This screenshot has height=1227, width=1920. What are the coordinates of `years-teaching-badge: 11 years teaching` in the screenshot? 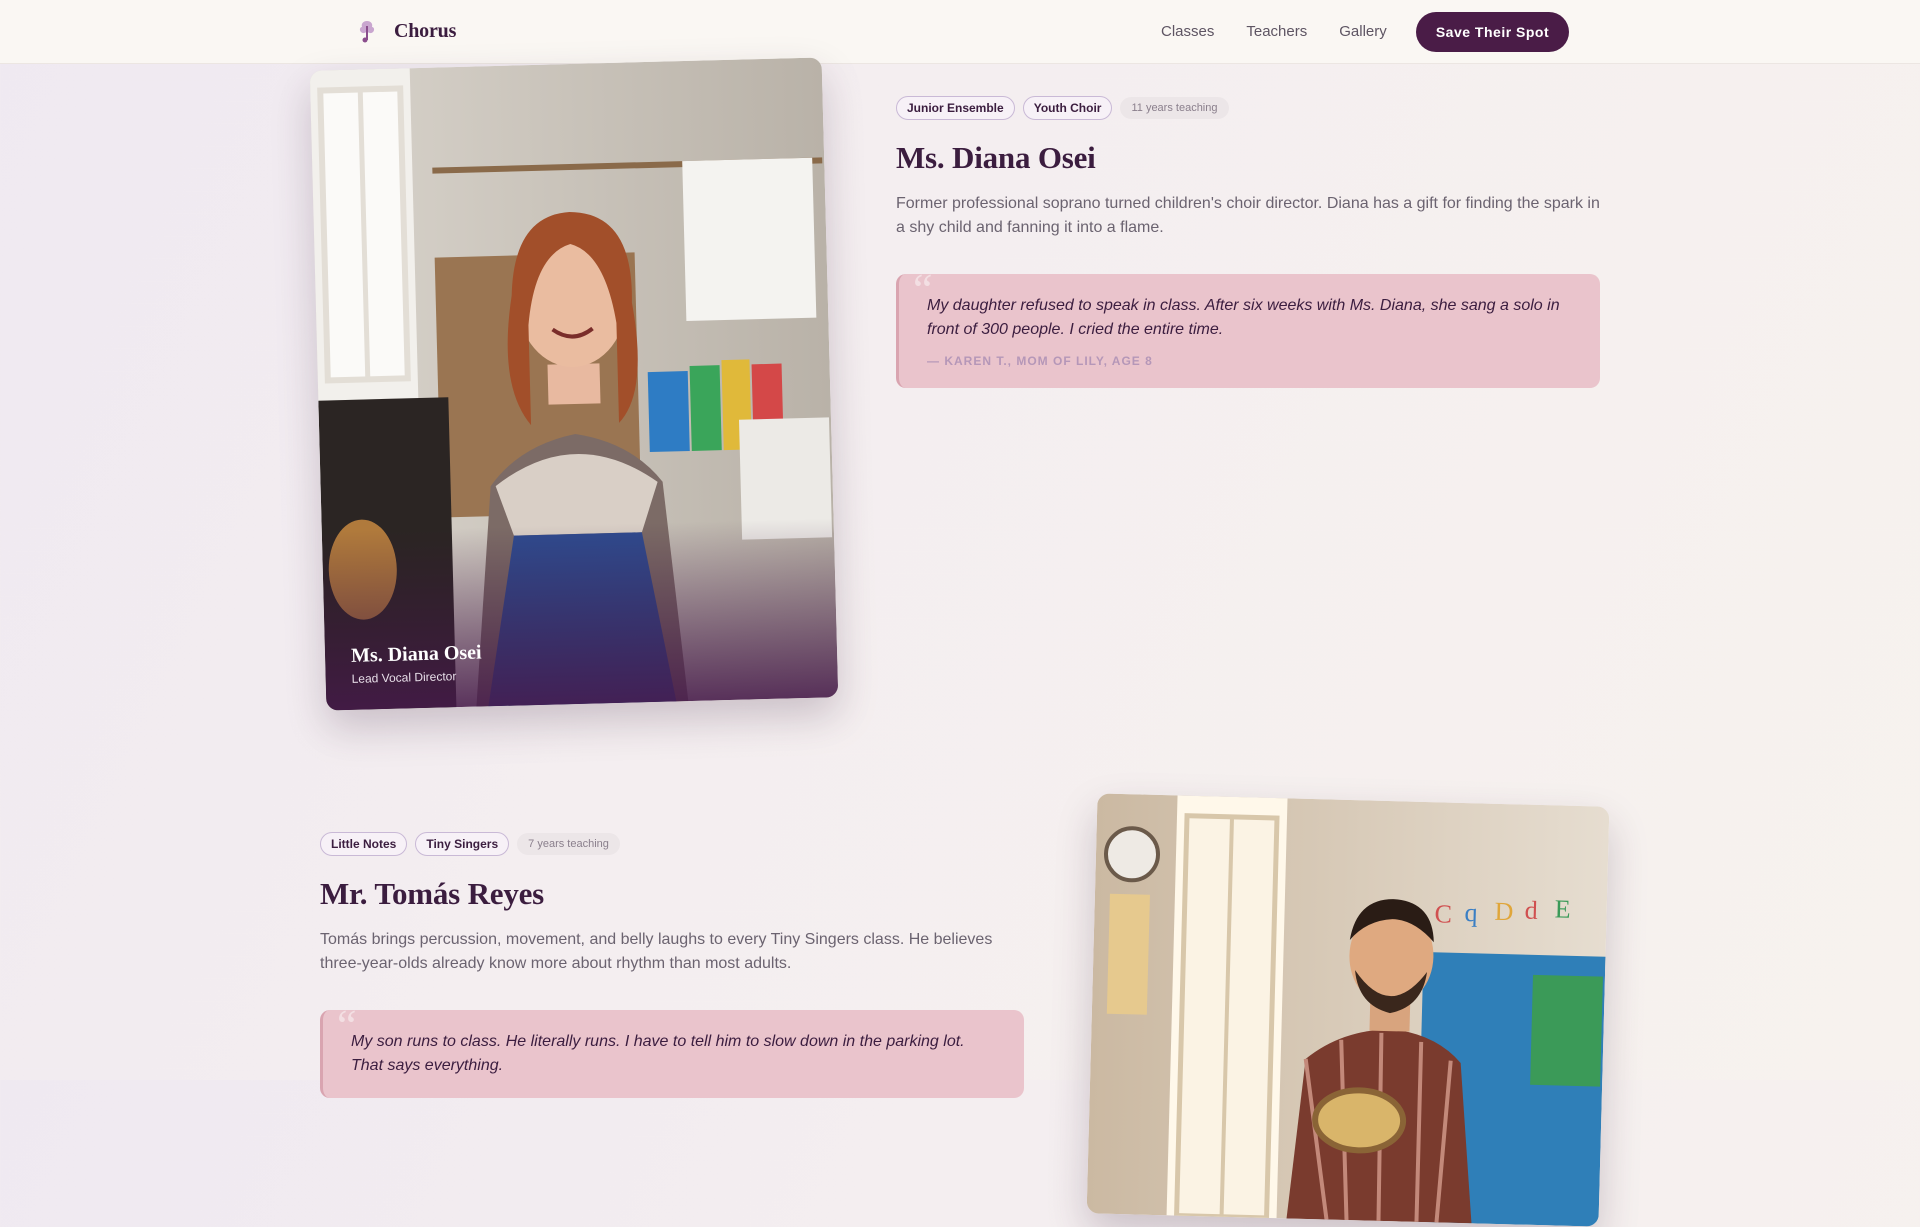 It's located at (1174, 108).